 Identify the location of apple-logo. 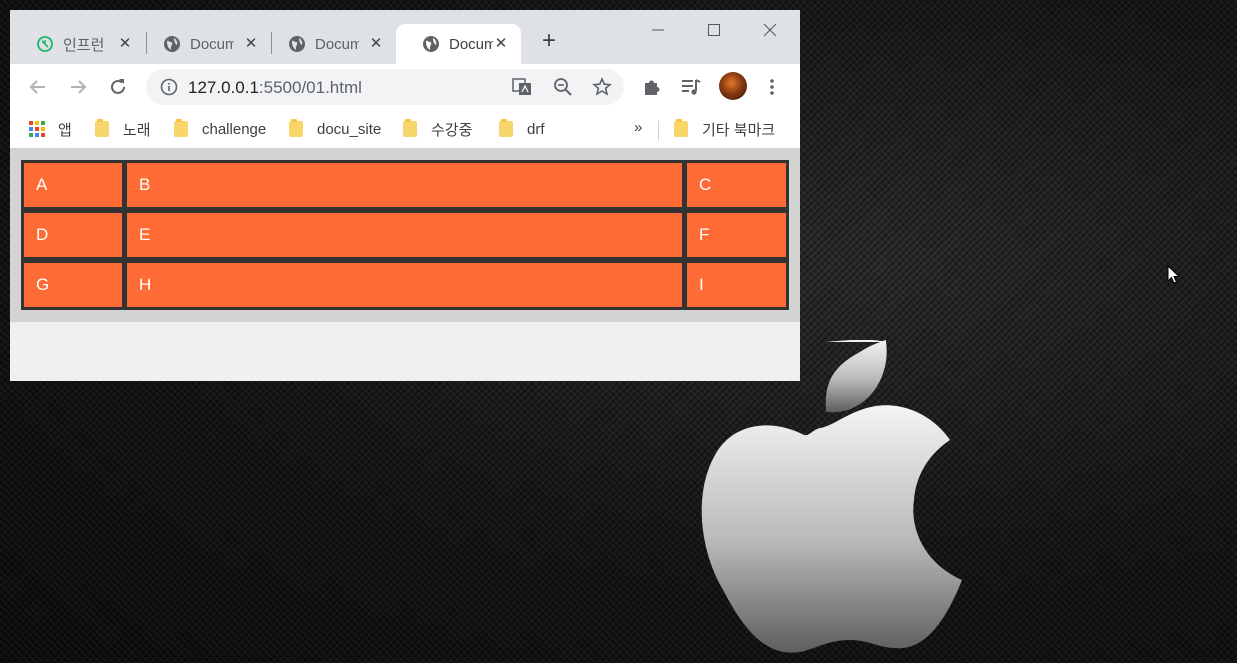
(831, 496).